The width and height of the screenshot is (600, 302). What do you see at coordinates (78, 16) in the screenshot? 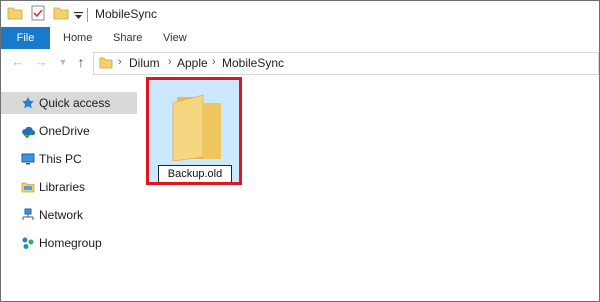
I see `customize-dropdown-icon` at bounding box center [78, 16].